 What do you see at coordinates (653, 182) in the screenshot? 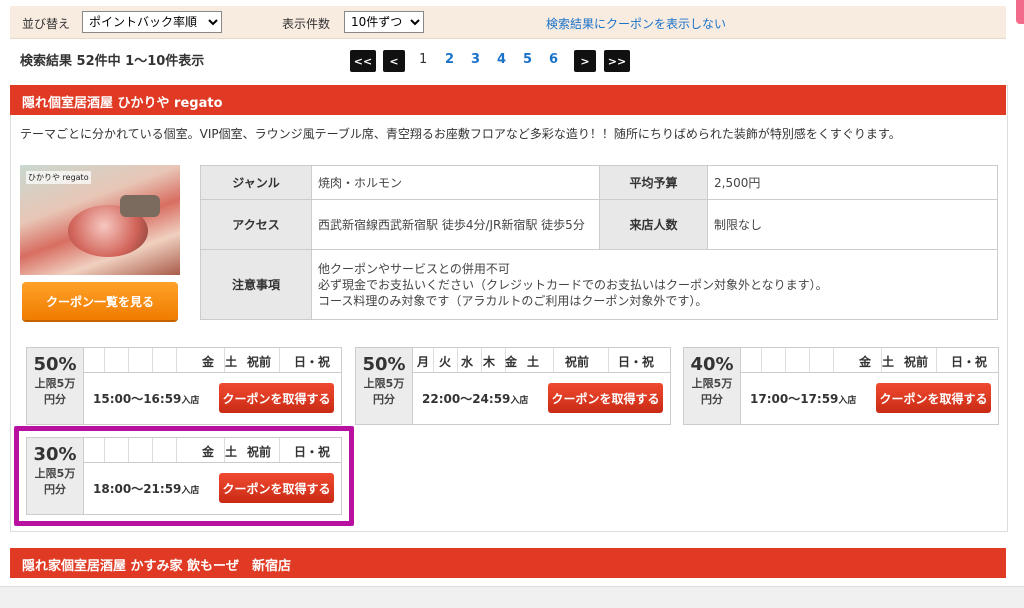
I see `budget-label: 平均予算` at bounding box center [653, 182].